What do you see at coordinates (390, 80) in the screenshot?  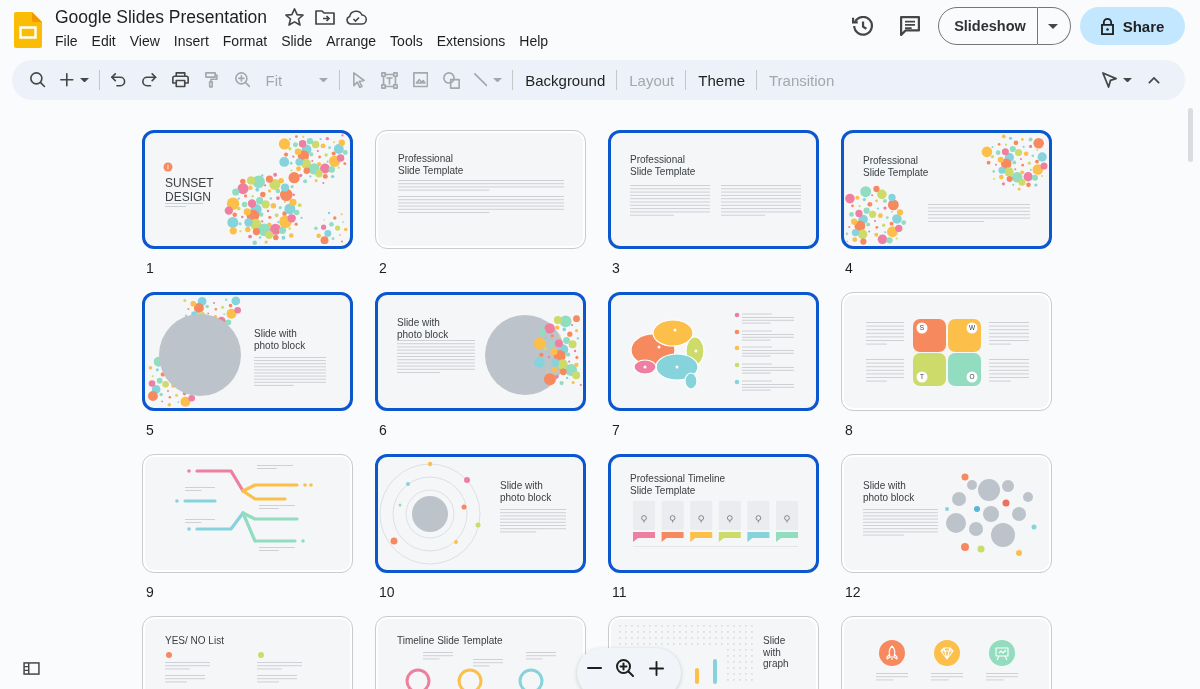 I see `text-box-icon` at bounding box center [390, 80].